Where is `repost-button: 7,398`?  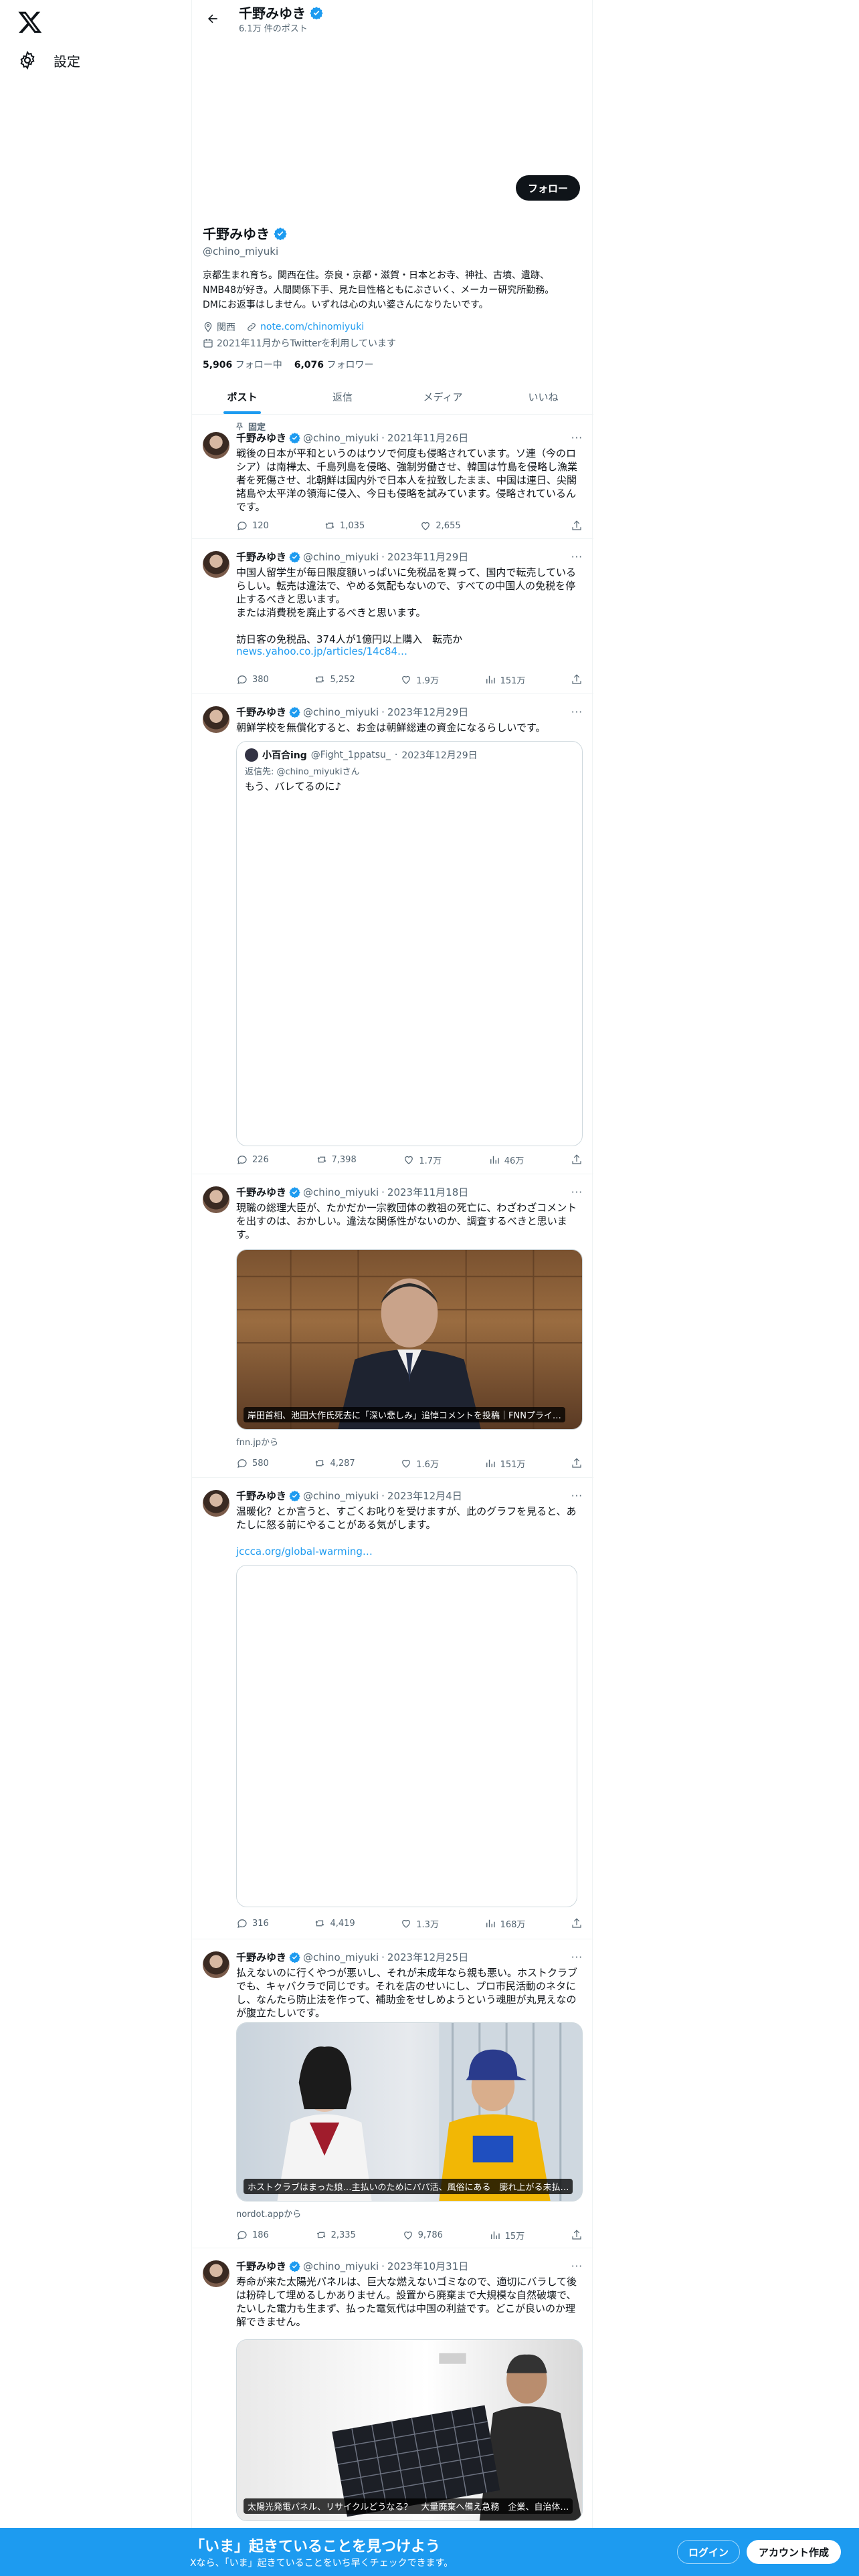 repost-button: 7,398 is located at coordinates (337, 1159).